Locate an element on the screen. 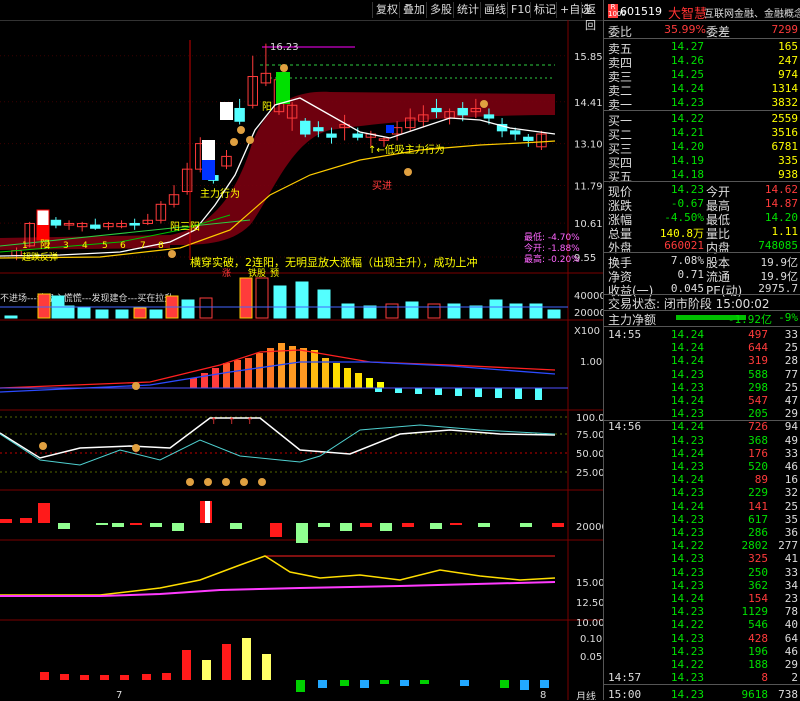  toolbar: 复权 叠加 多股 统计 画线 F10 标记 +自选 返回 is located at coordinates (301, 16).